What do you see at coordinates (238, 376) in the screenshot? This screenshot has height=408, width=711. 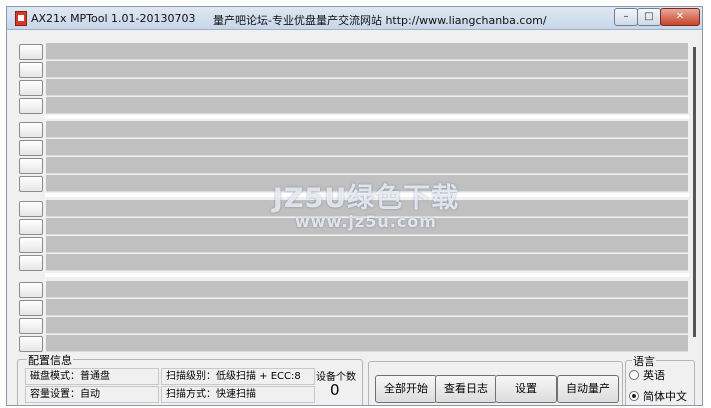 I see `scan-level-field: 扫描级别：低级扫描 + ECC:8` at bounding box center [238, 376].